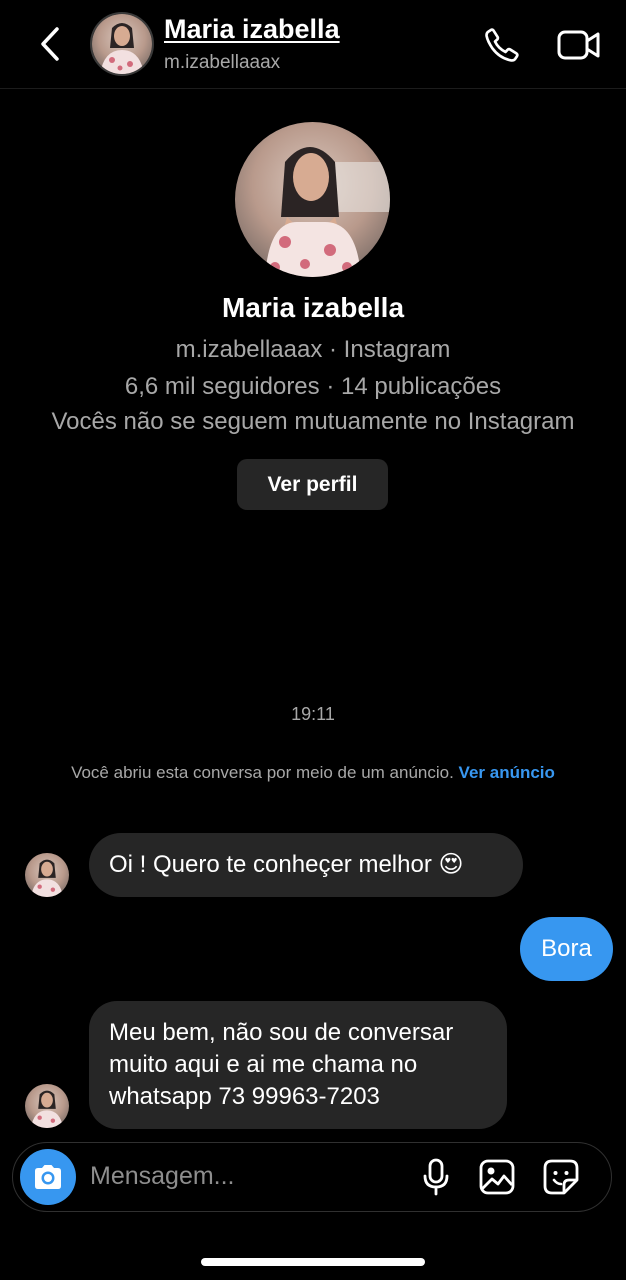 The width and height of the screenshot is (626, 1280). I want to click on audio-call-button, so click(502, 45).